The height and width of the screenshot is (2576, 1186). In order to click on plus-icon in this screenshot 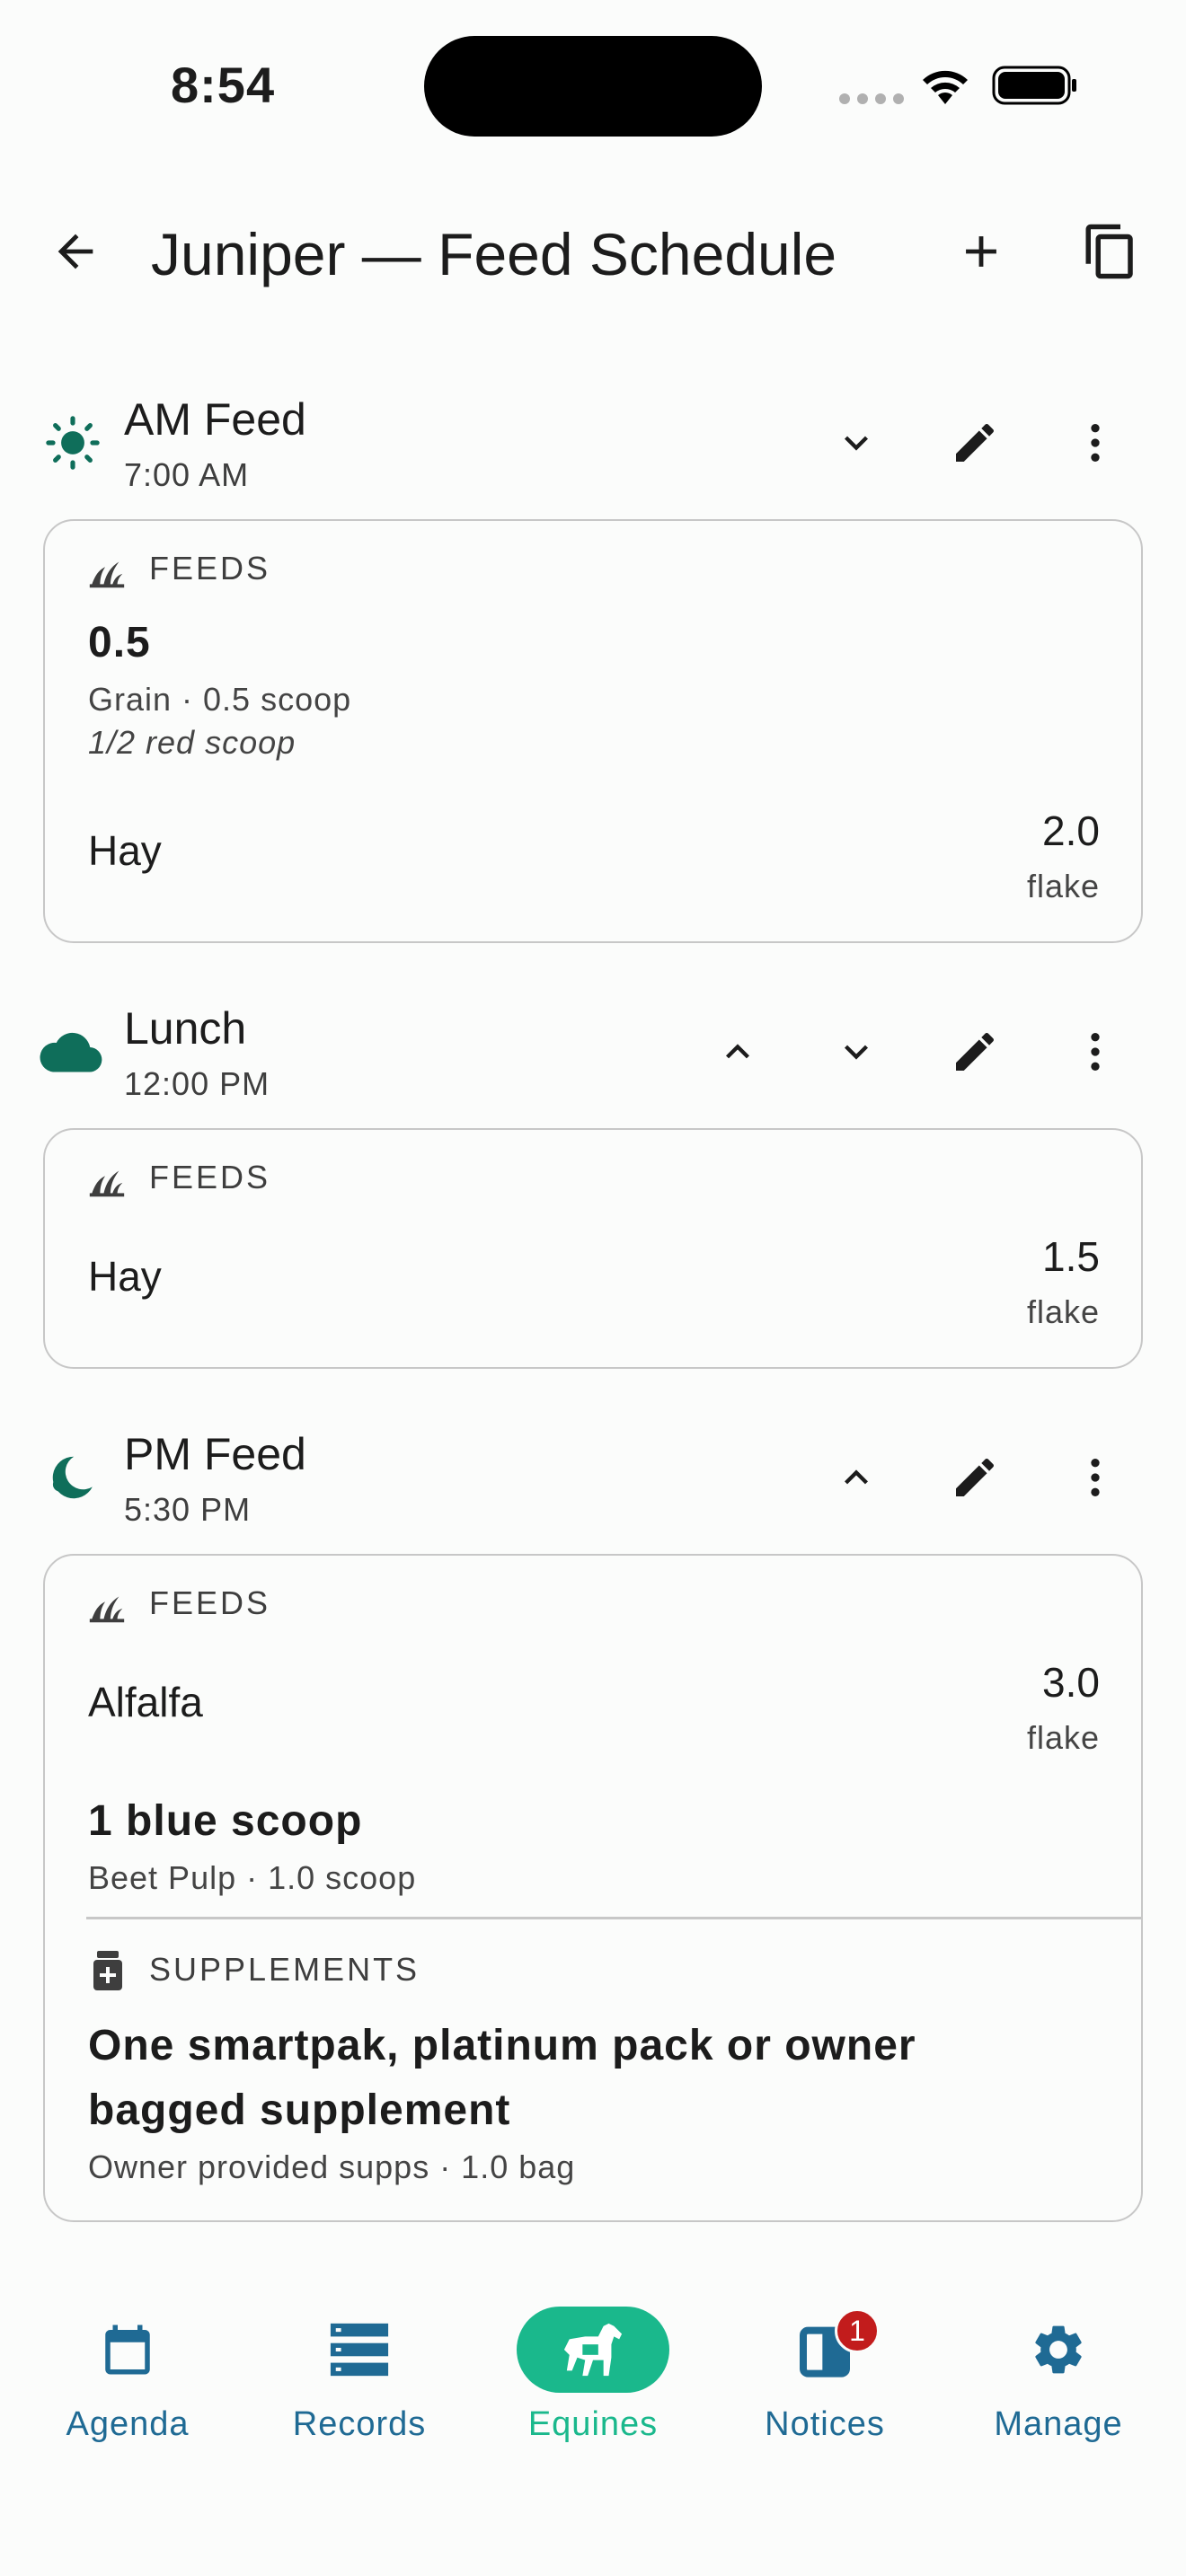, I will do `click(981, 251)`.